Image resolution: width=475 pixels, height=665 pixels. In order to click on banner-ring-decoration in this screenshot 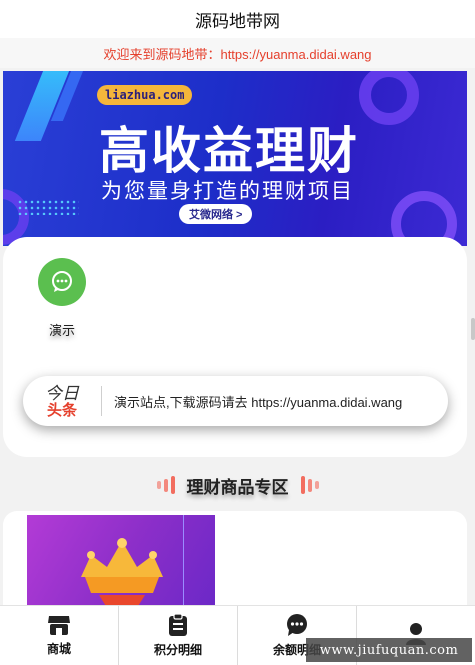, I will do `click(389, 98)`.